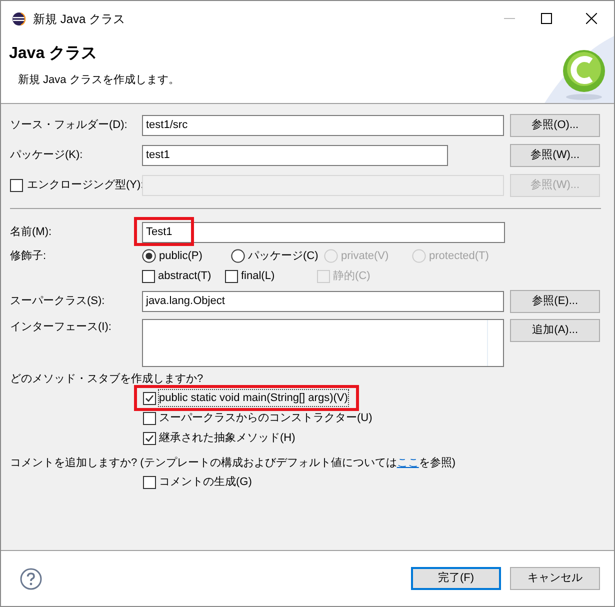  What do you see at coordinates (203, 463) in the screenshot?
I see `question-text: コメントを追加しますか? (テンプレートの構成およびデフォルト値については` at bounding box center [203, 463].